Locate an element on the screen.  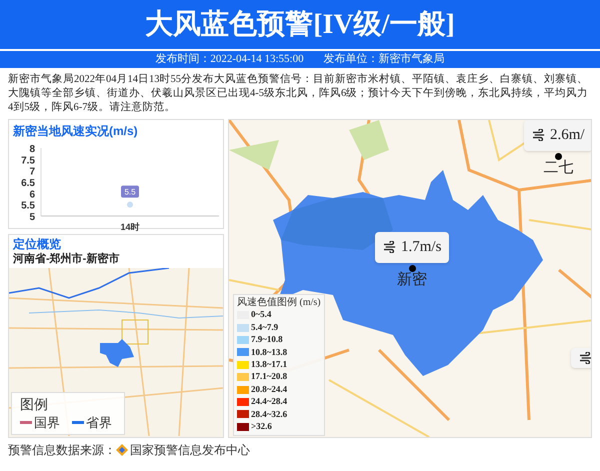
region-path: 河南省-郑州市-新密市 is located at coordinates (66, 259).